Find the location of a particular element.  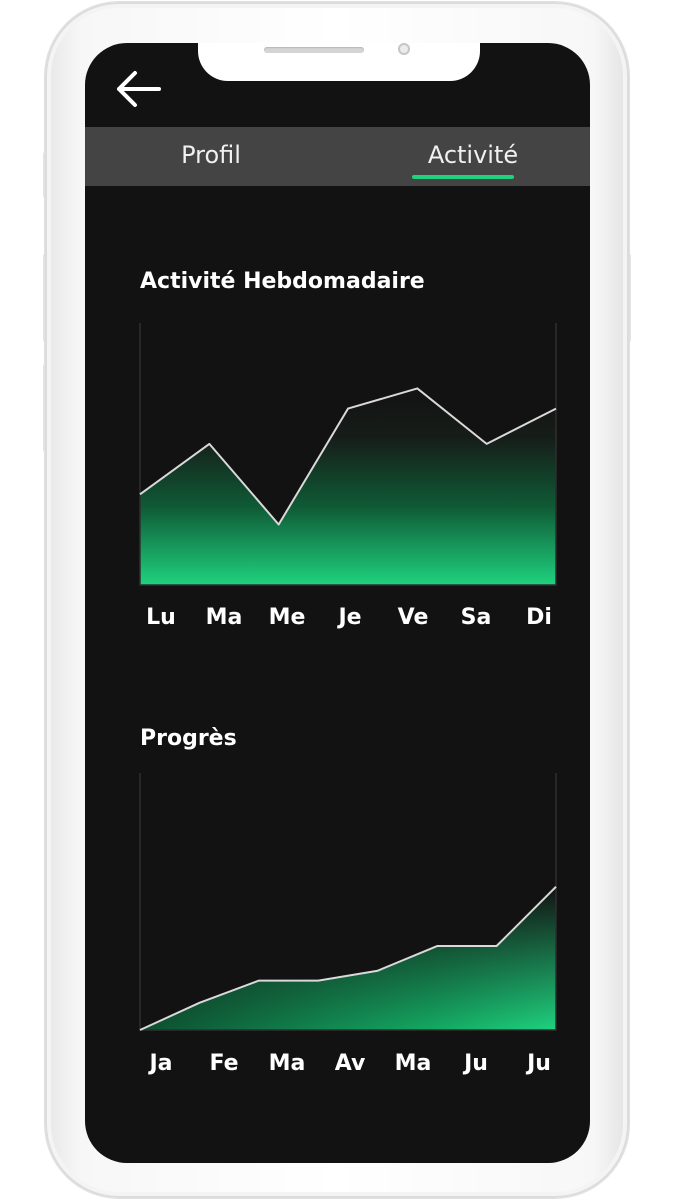

chart-area-shade is located at coordinates (348, 958).